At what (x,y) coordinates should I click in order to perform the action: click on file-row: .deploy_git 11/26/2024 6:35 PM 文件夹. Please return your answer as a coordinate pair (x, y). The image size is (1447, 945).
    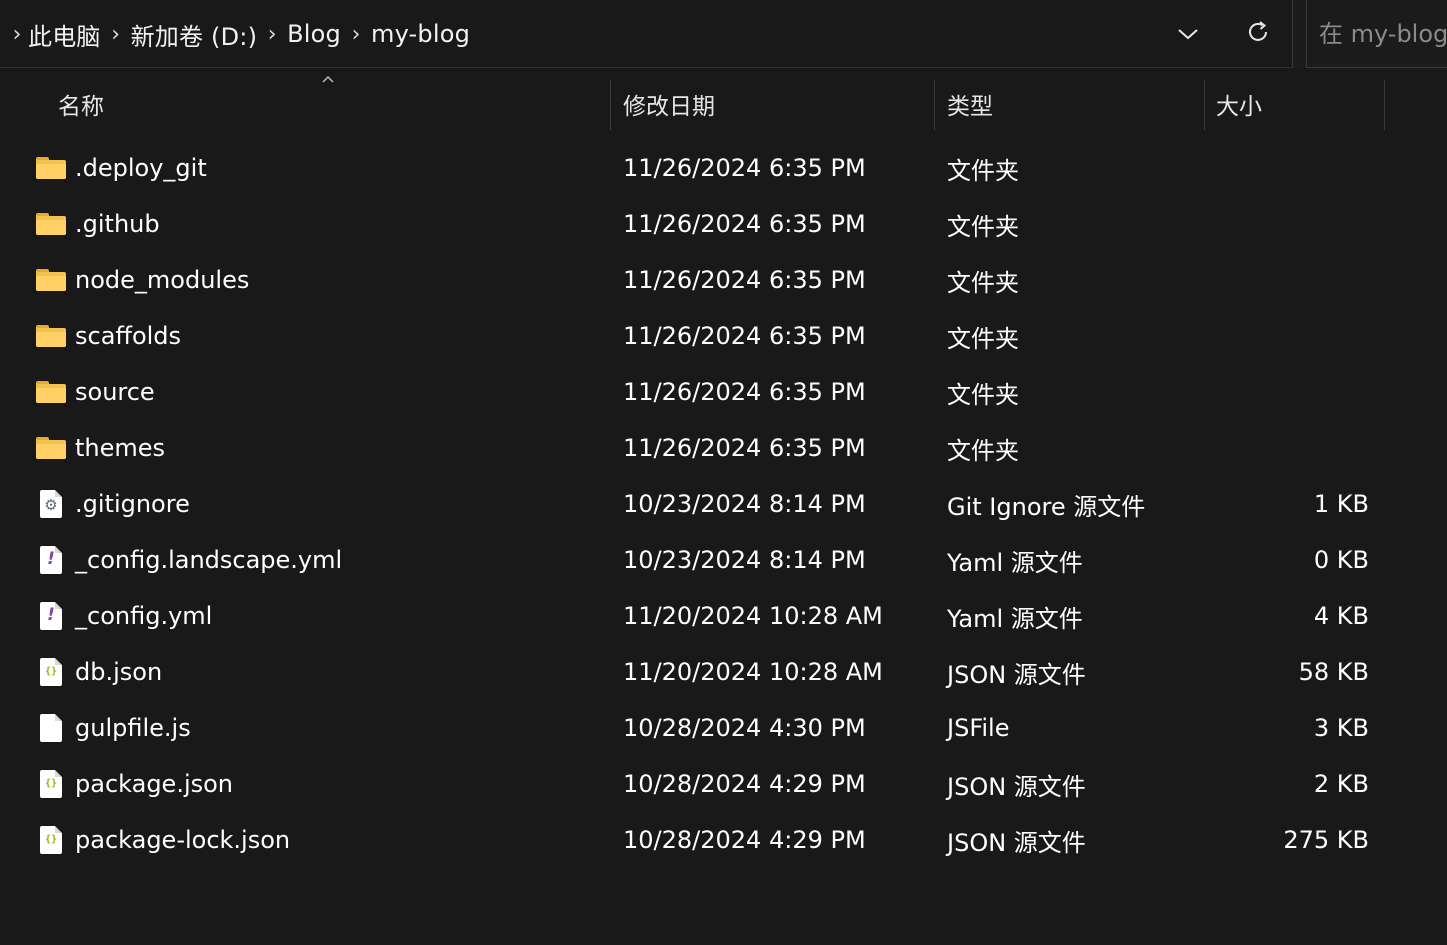
    Looking at the image, I should click on (723, 168).